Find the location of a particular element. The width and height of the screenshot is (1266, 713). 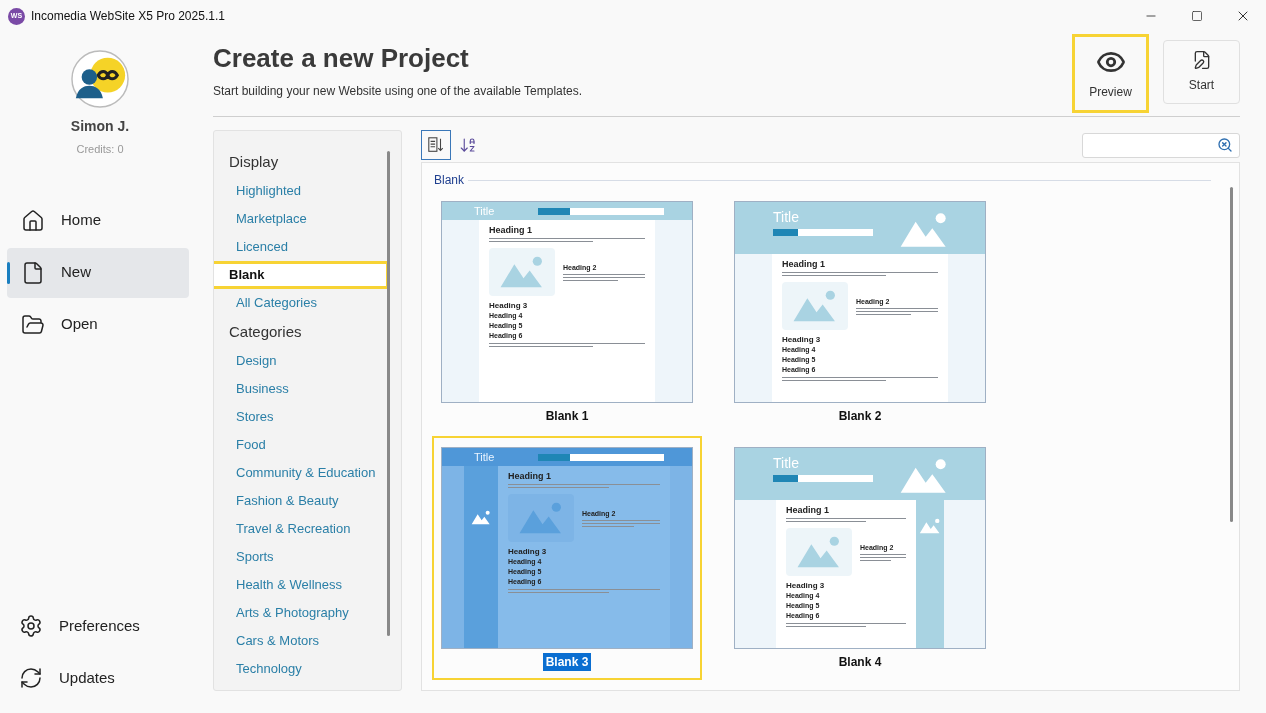

category-item: All Categories is located at coordinates (299, 303).